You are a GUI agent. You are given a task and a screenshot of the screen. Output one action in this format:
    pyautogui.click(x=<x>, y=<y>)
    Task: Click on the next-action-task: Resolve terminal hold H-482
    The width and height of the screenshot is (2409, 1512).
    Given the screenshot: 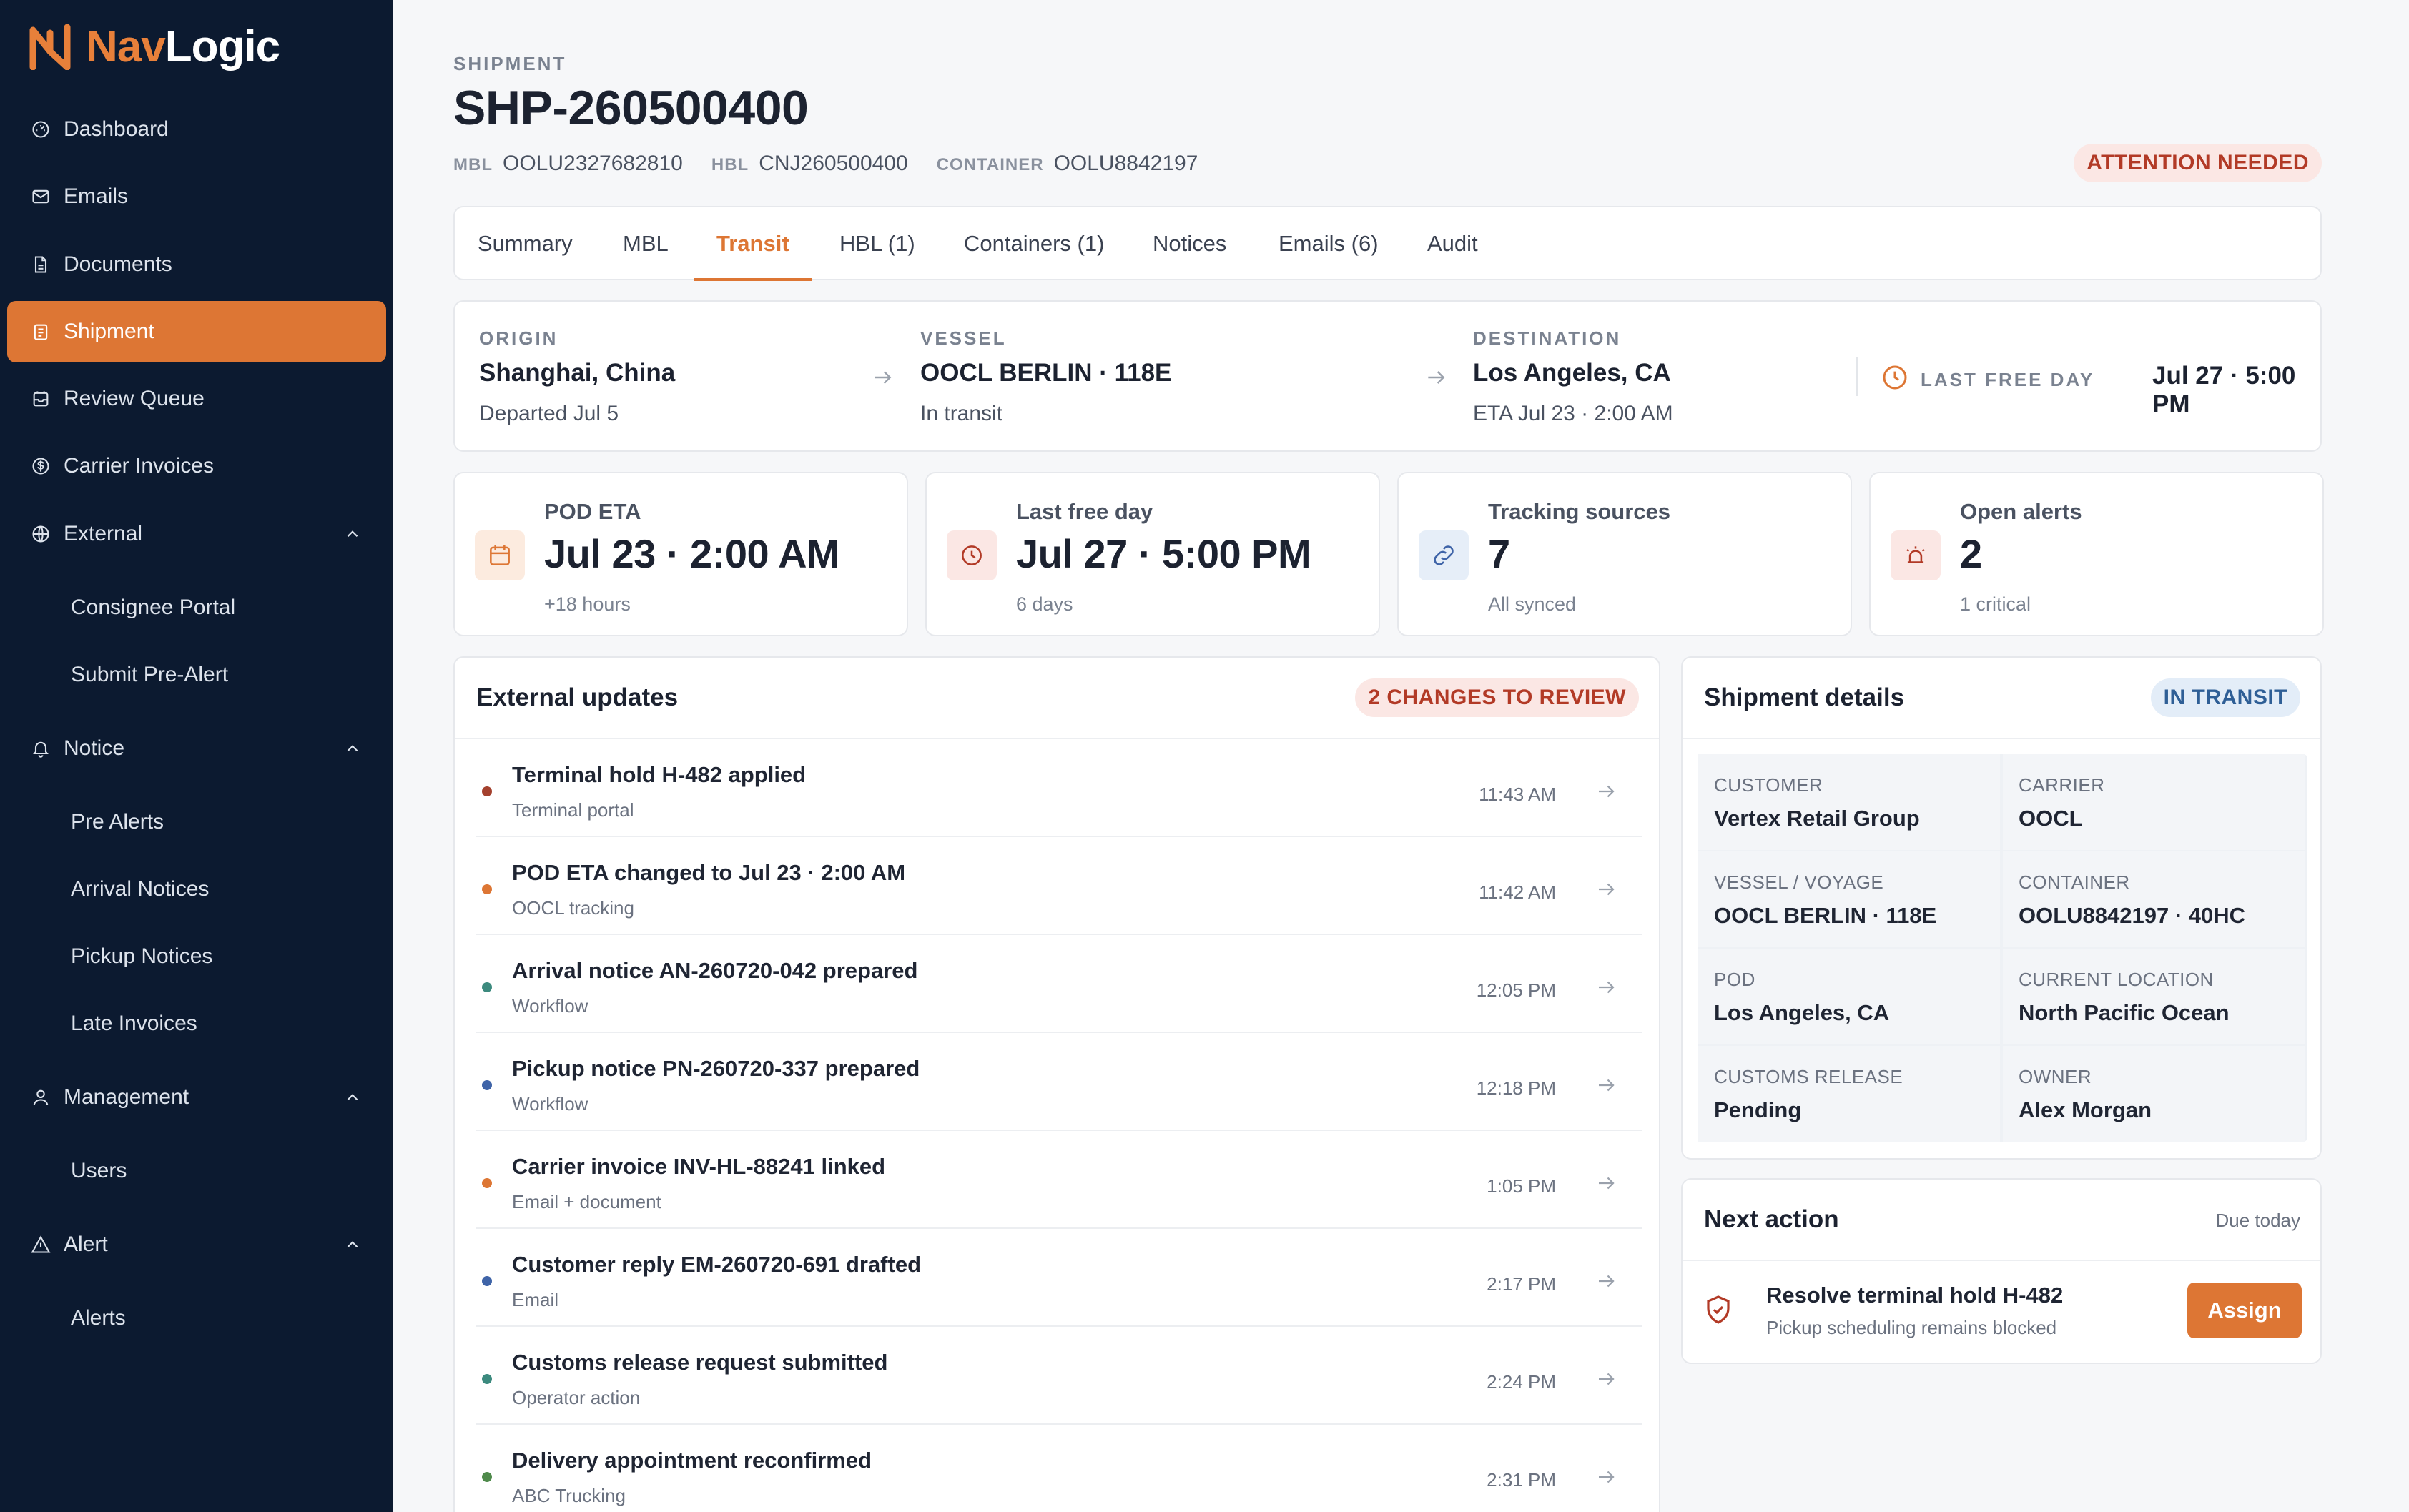 What is the action you would take?
    pyautogui.click(x=1915, y=1295)
    